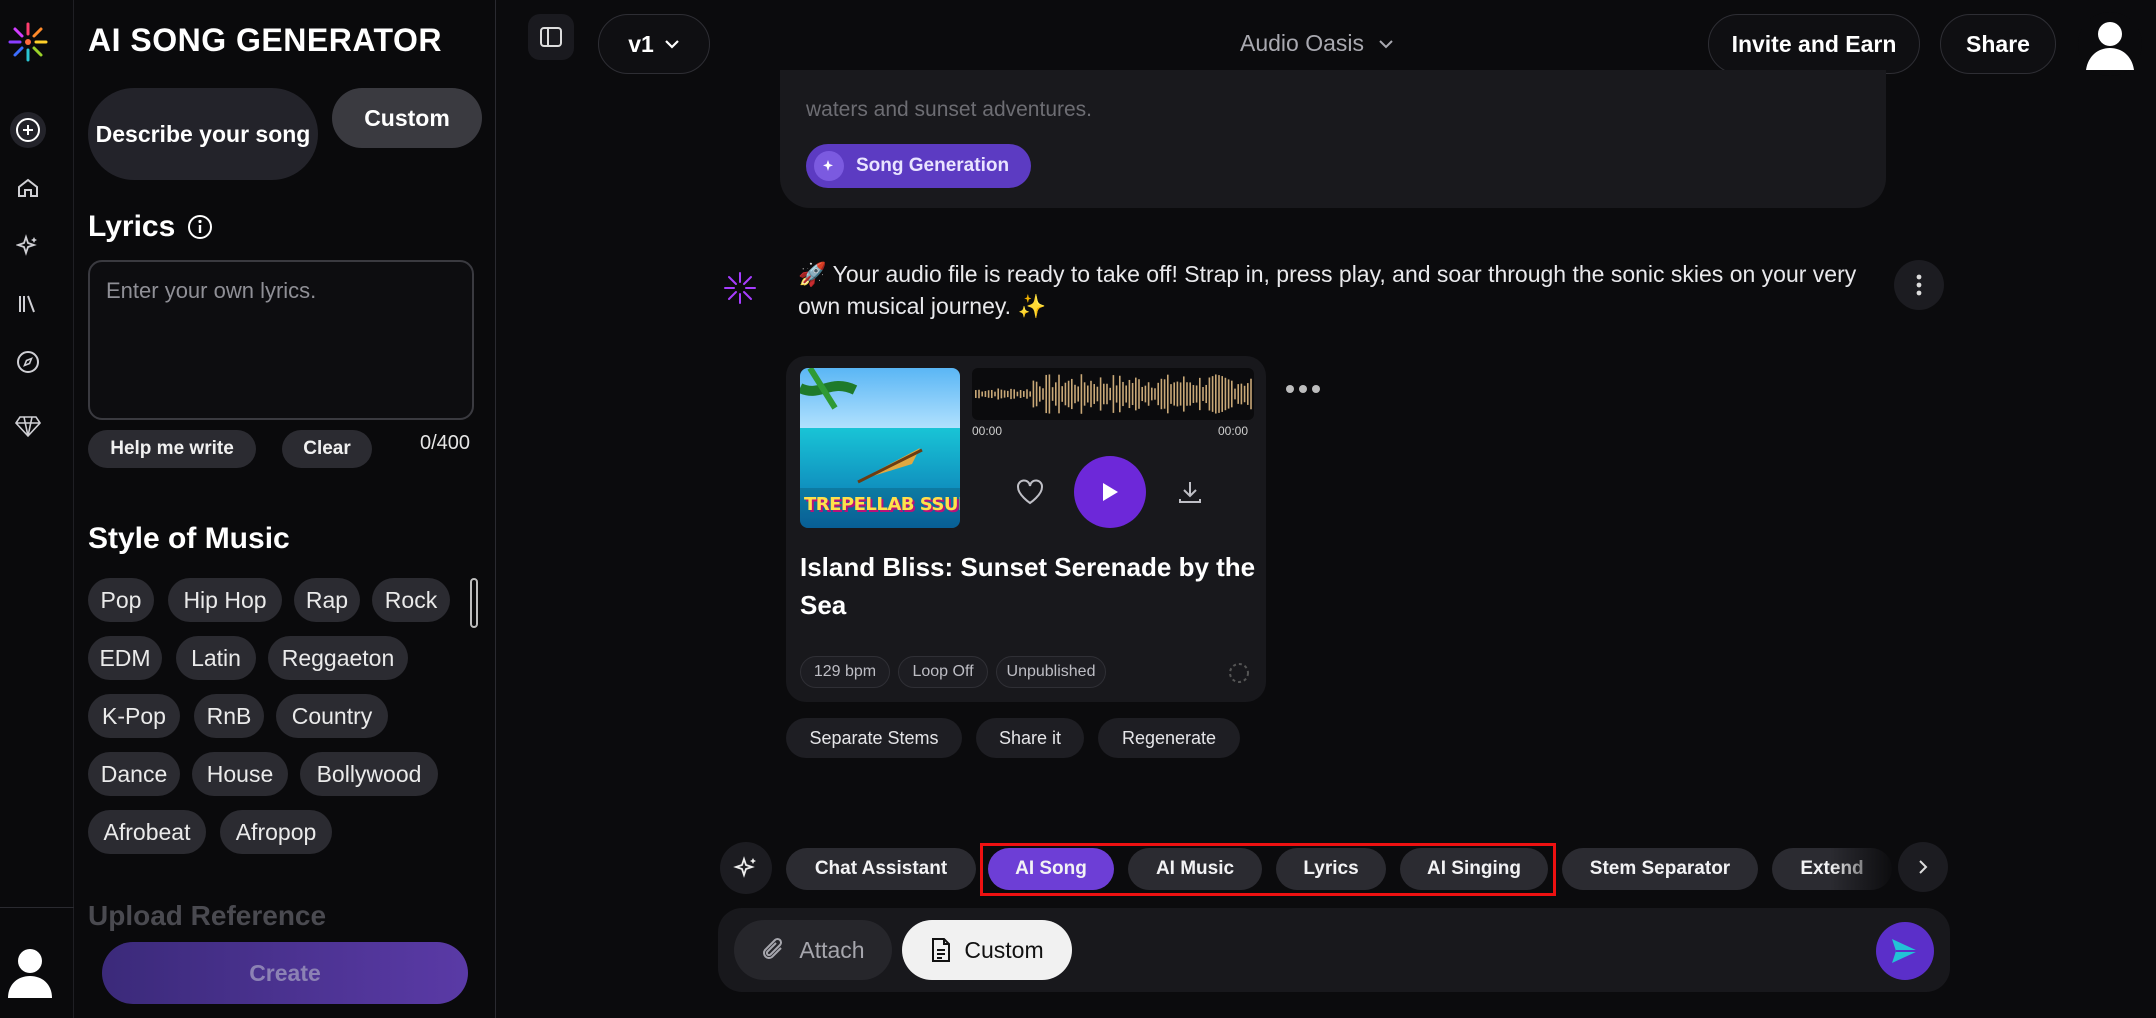 The width and height of the screenshot is (2156, 1018). Describe the element at coordinates (121, 600) in the screenshot. I see `style-chip: Pop` at that location.